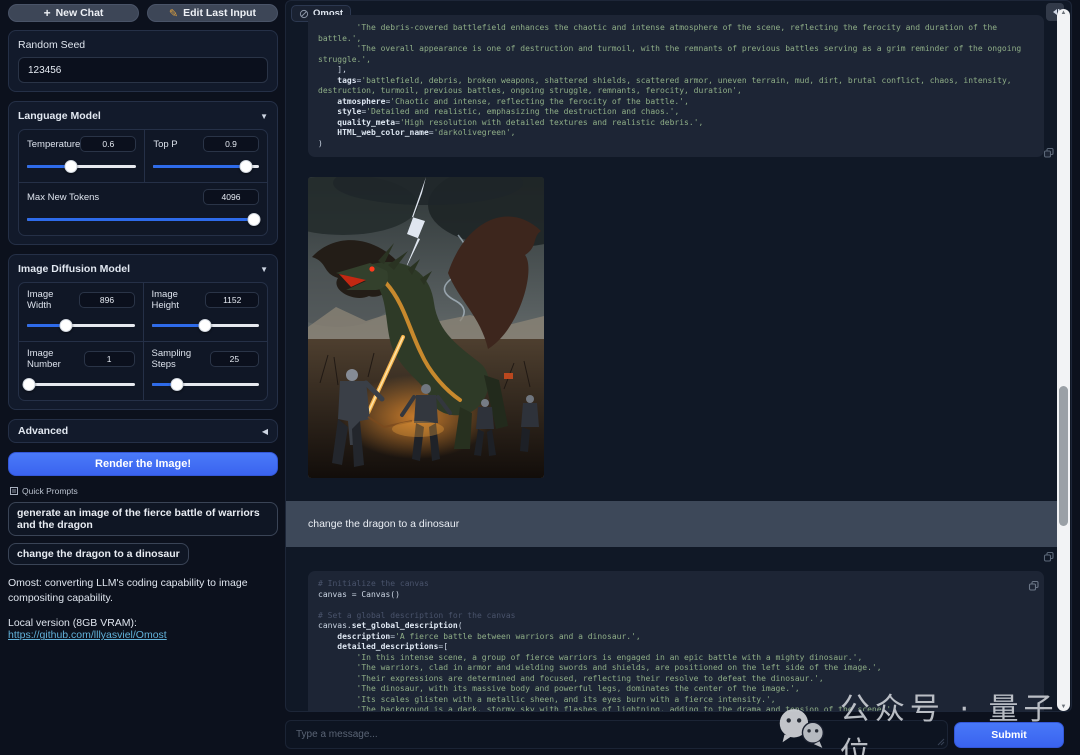  Describe the element at coordinates (143, 13) in the screenshot. I see `sidebar-topbar: + New Chat ✎ Edit Last Input` at that location.